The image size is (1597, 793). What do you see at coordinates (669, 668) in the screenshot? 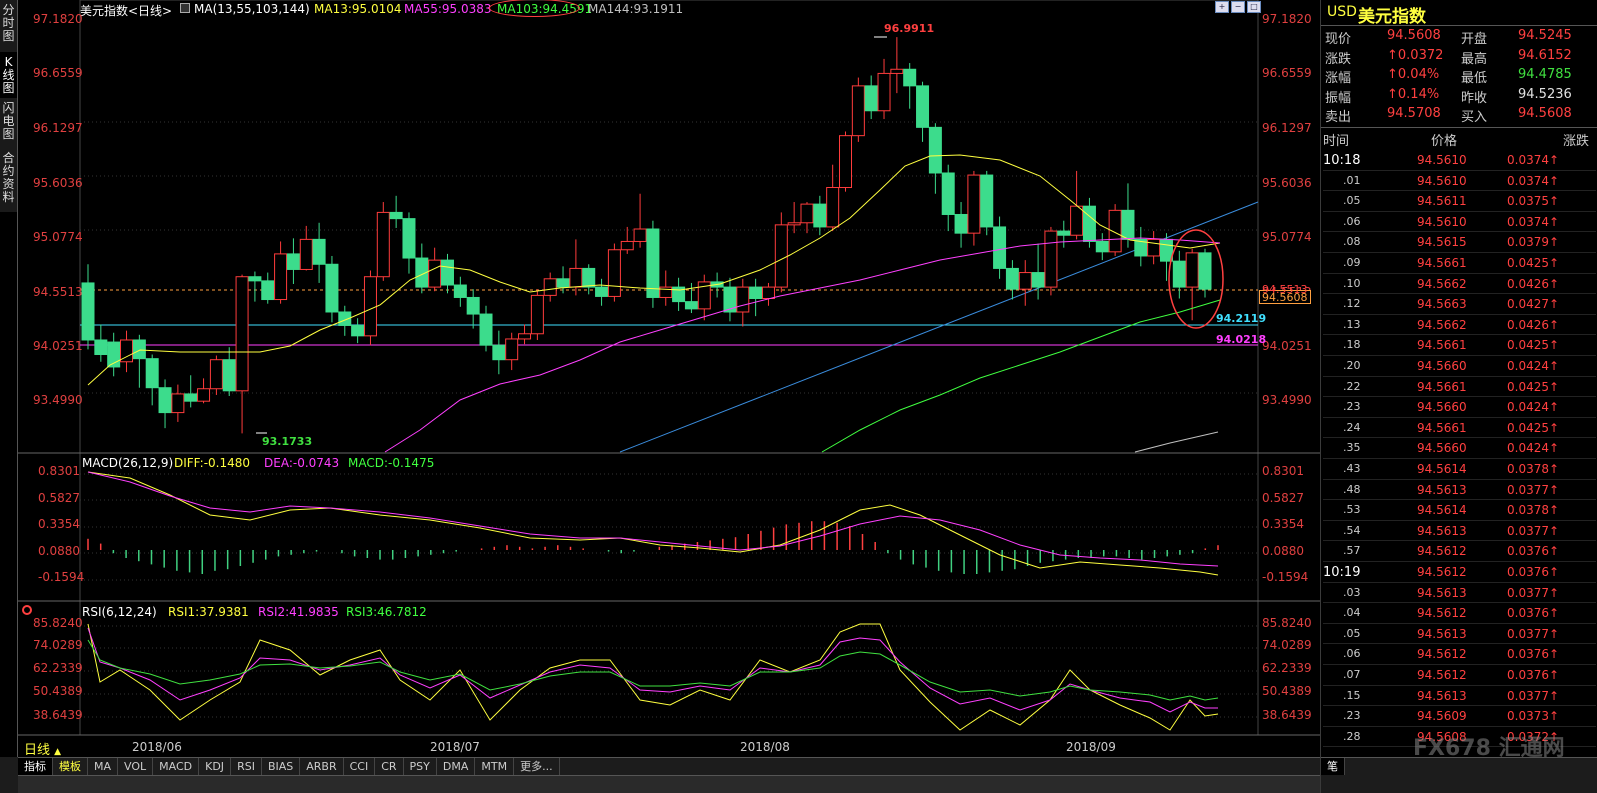
I see `rsi-panel-frame` at bounding box center [669, 668].